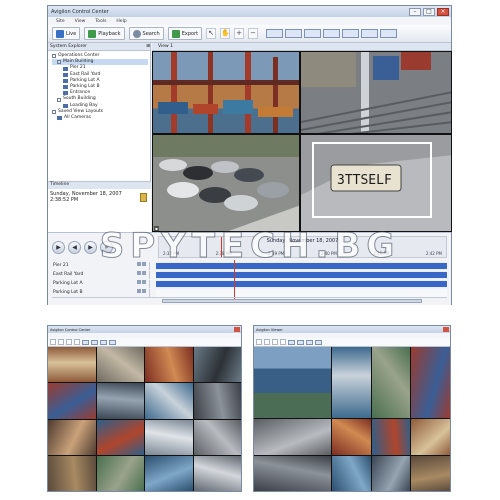 The width and height of the screenshot is (500, 500). What do you see at coordinates (292, 301) in the screenshot?
I see `scrollbar-thumb` at bounding box center [292, 301].